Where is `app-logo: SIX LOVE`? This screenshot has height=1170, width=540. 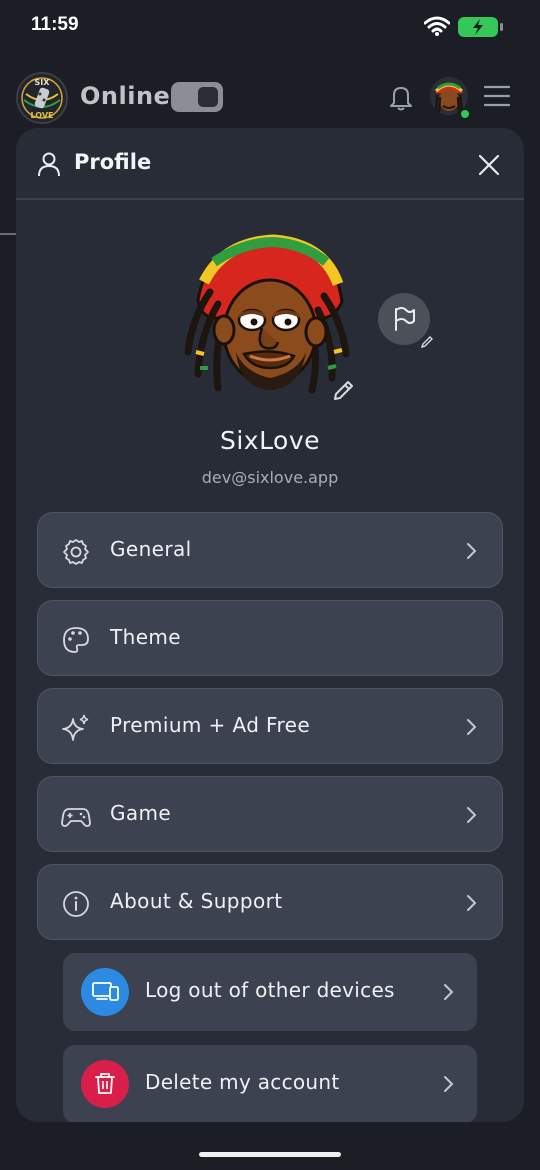
app-logo: SIX LOVE is located at coordinates (42, 98).